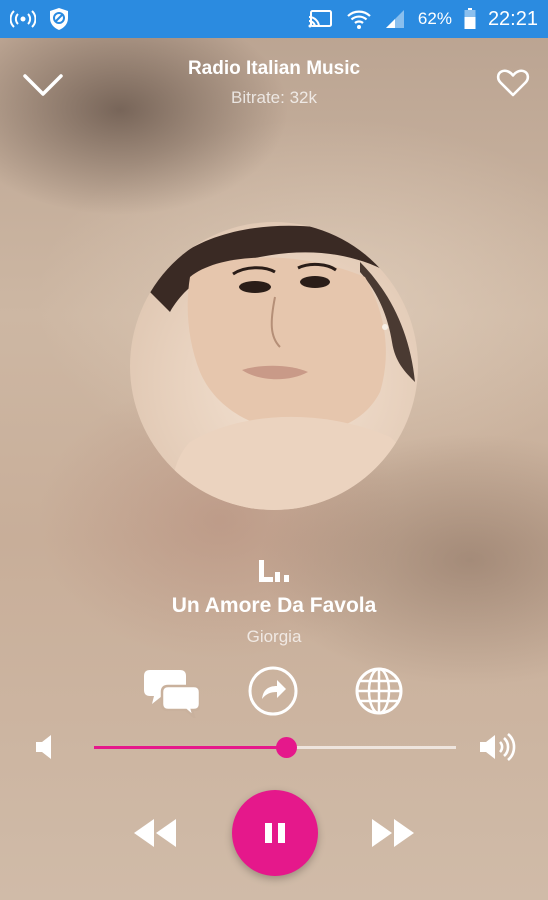 This screenshot has width=548, height=900. Describe the element at coordinates (320, 19) in the screenshot. I see `cast-icon` at that location.